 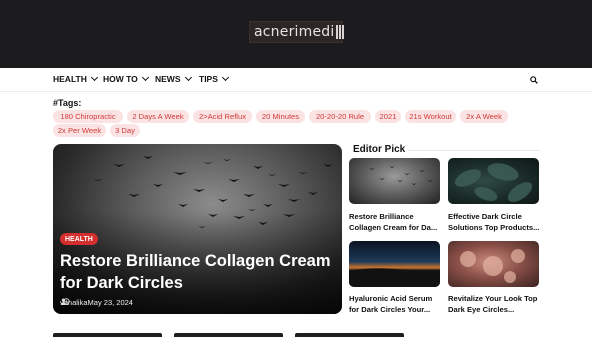 I want to click on tag-chip: 20-20-20 Rule, so click(x=340, y=116).